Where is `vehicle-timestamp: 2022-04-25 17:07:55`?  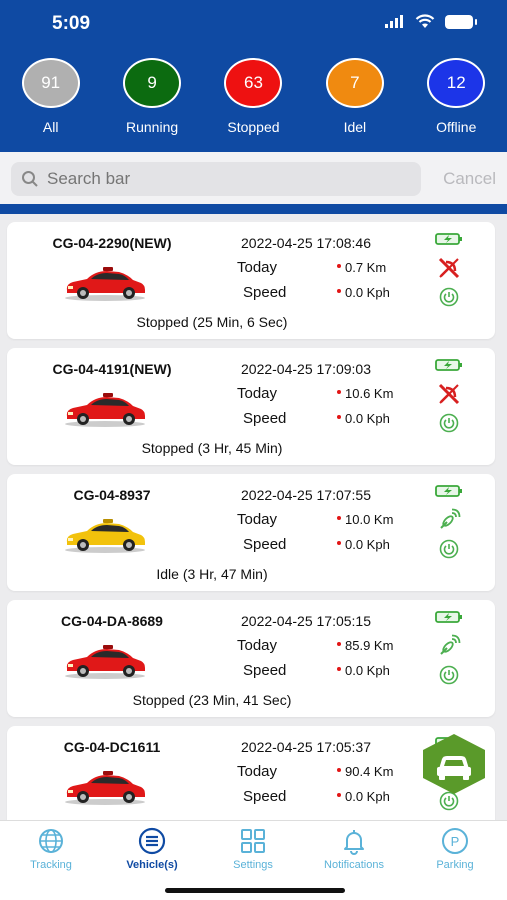 vehicle-timestamp: 2022-04-25 17:07:55 is located at coordinates (306, 495).